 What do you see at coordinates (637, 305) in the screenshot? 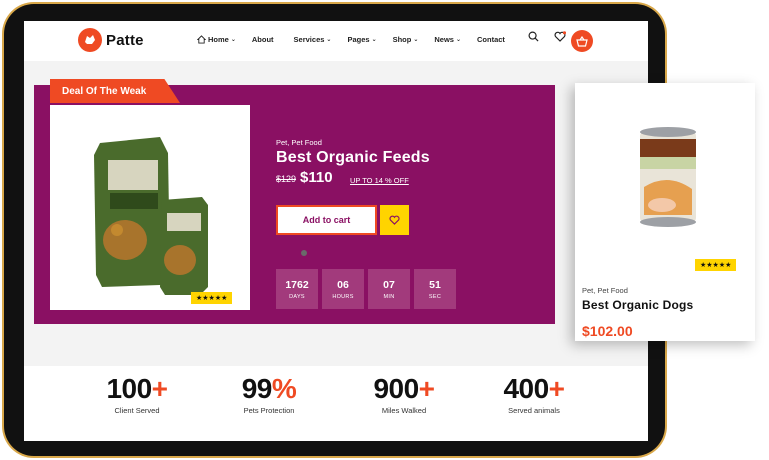
I see `side-product-title: Best Organic Dogs` at bounding box center [637, 305].